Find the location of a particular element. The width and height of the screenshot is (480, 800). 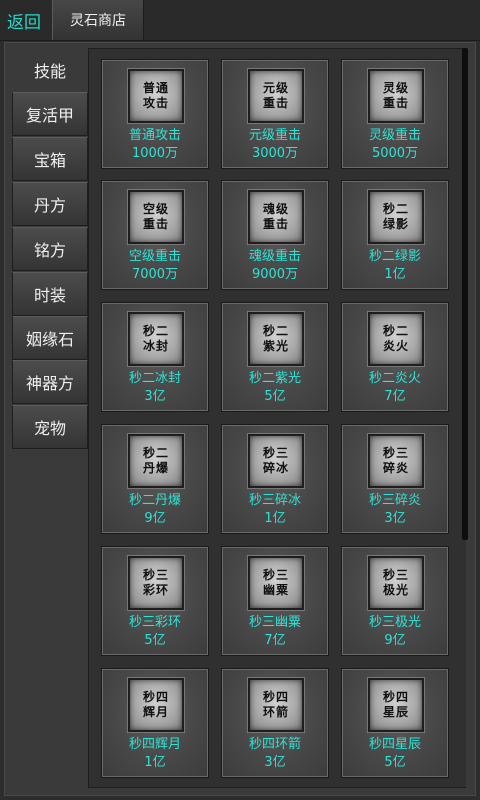

skill-icon: 秒二 丹爆 is located at coordinates (156, 461).